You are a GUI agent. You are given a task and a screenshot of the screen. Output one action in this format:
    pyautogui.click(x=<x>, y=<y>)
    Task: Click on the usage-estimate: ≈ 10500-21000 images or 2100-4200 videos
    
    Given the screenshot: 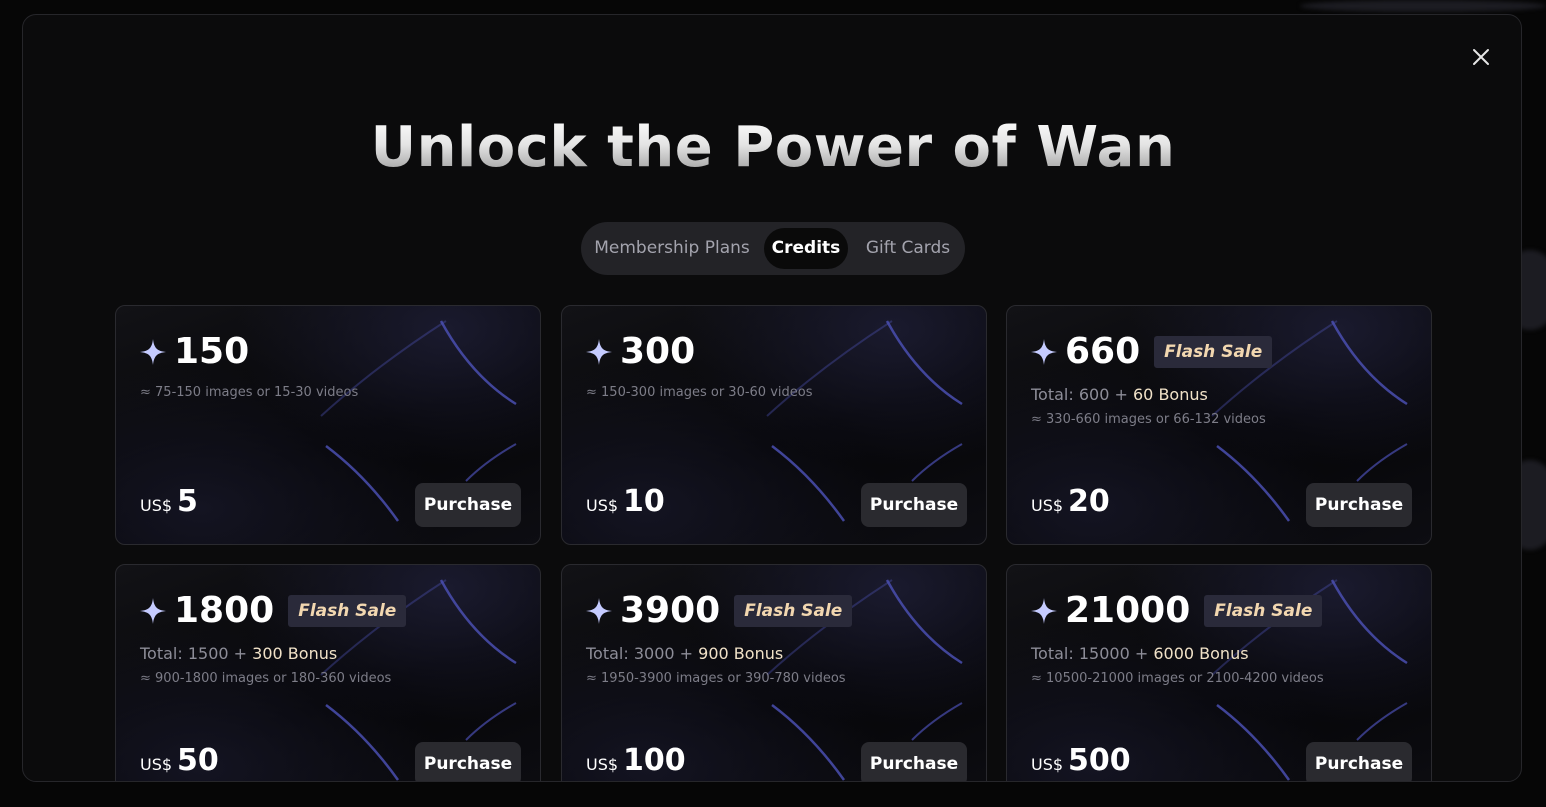 What is the action you would take?
    pyautogui.click(x=1177, y=678)
    